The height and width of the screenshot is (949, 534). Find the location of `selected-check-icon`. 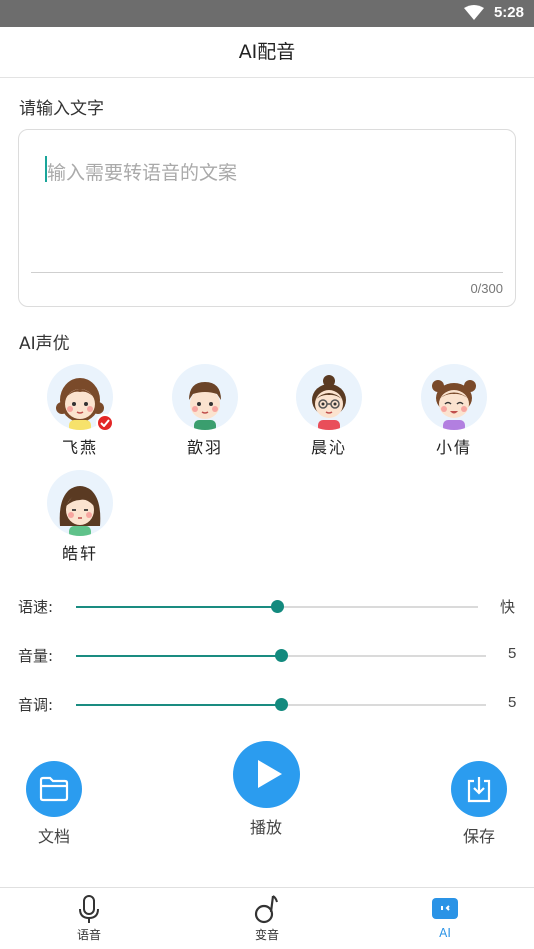

selected-check-icon is located at coordinates (105, 423).